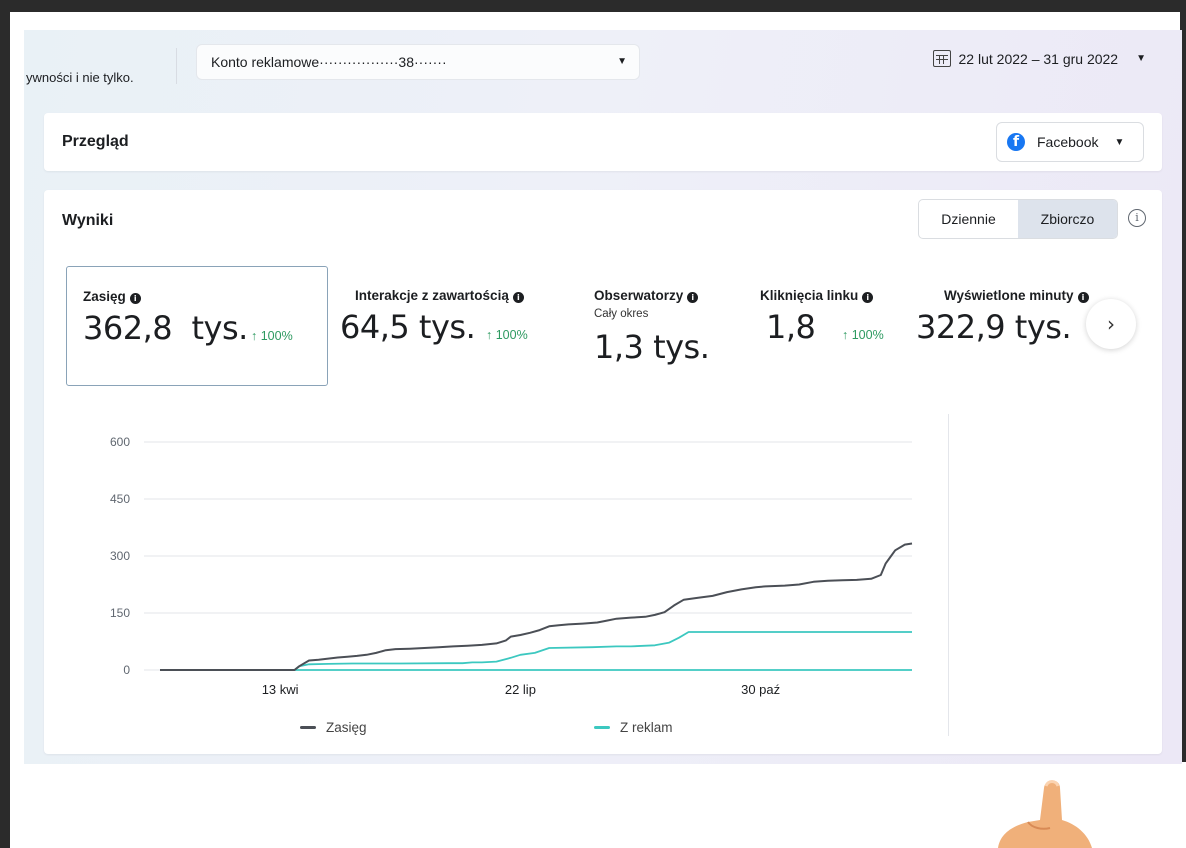 This screenshot has height=848, width=1186. I want to click on y-tick-label: 300, so click(120, 556).